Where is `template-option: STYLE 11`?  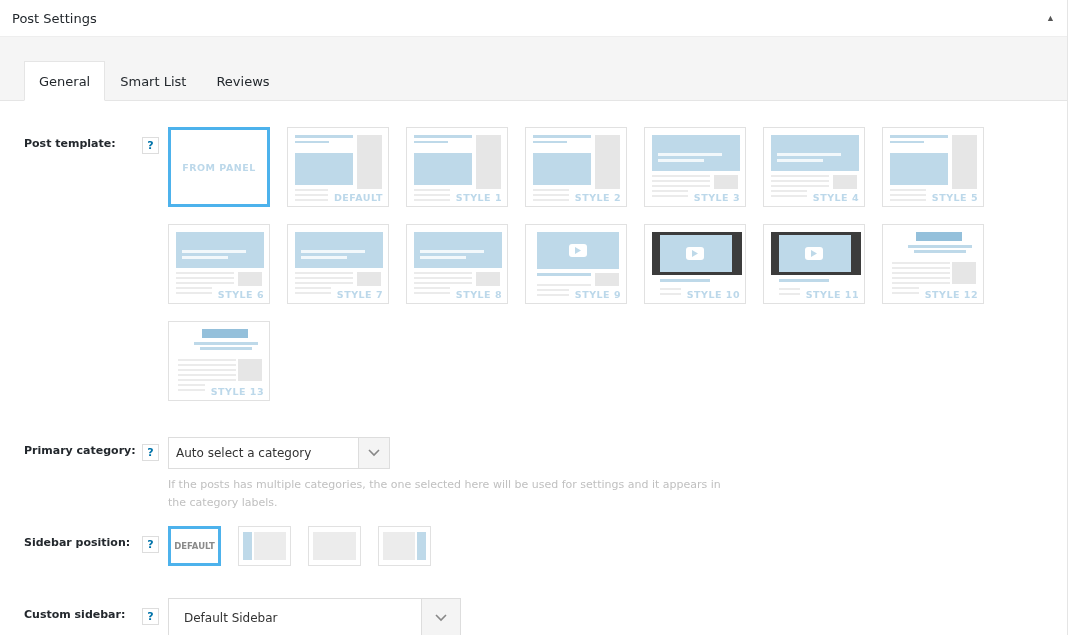
template-option: STYLE 11 is located at coordinates (814, 264).